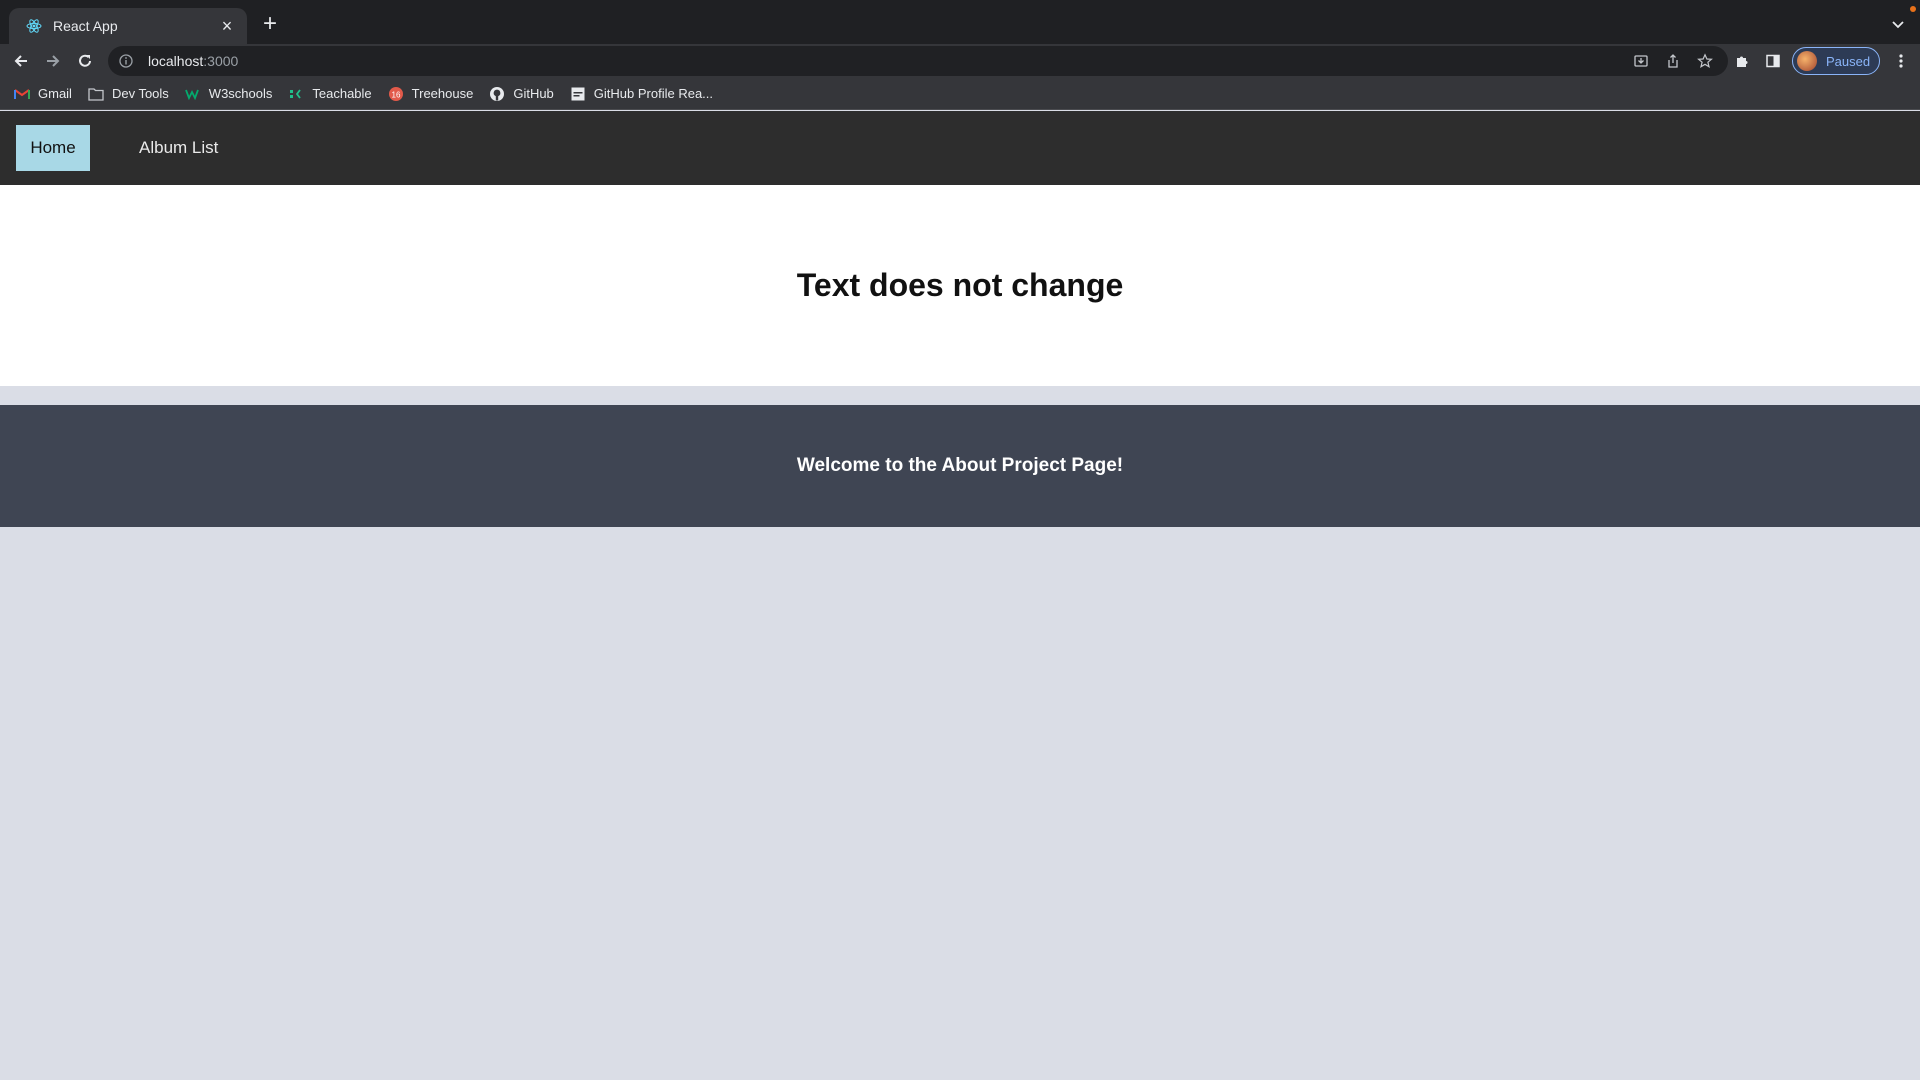 Image resolution: width=1920 pixels, height=1080 pixels. I want to click on extensions-puzzle-icon, so click(1742, 61).